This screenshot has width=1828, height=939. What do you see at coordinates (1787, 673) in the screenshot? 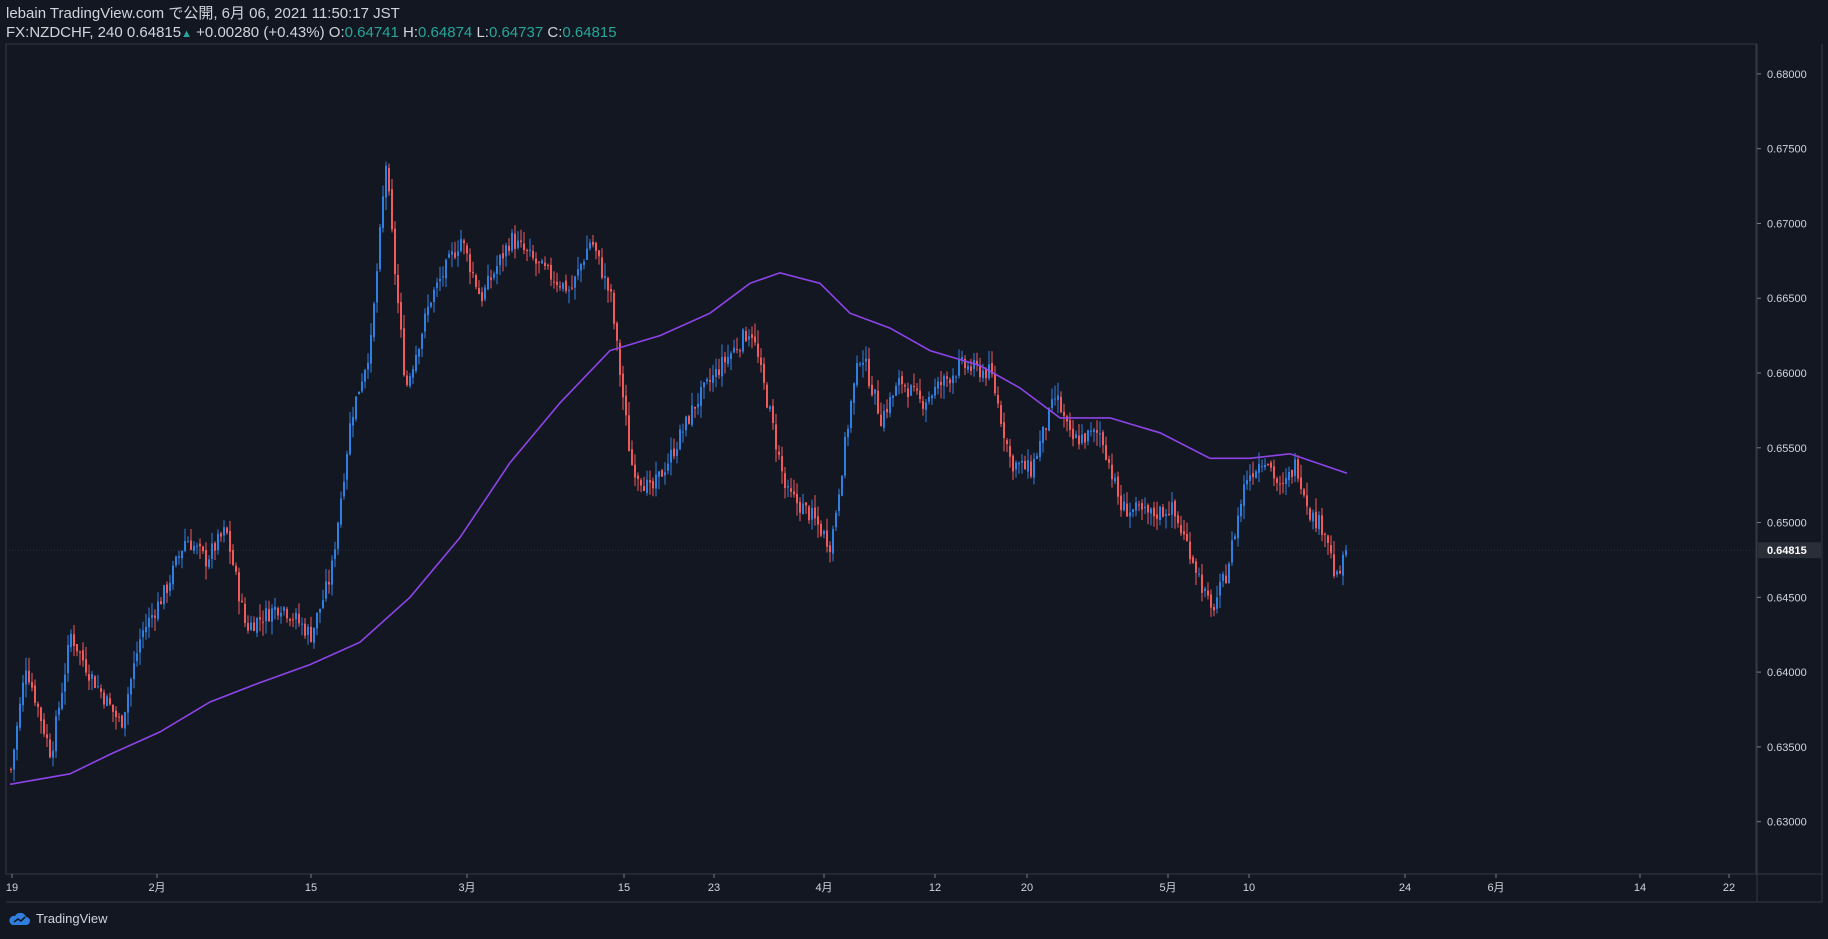
I see `price-tick-label: 0.64000` at bounding box center [1787, 673].